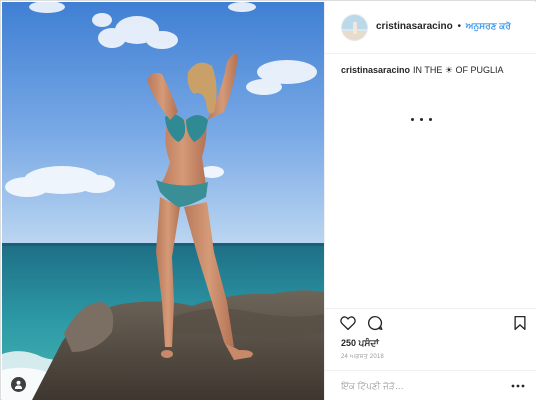 The height and width of the screenshot is (400, 536). I want to click on header-text: cristinasaracino • ਅਨੁਸਰਣ ਕਰੋ, so click(443, 26).